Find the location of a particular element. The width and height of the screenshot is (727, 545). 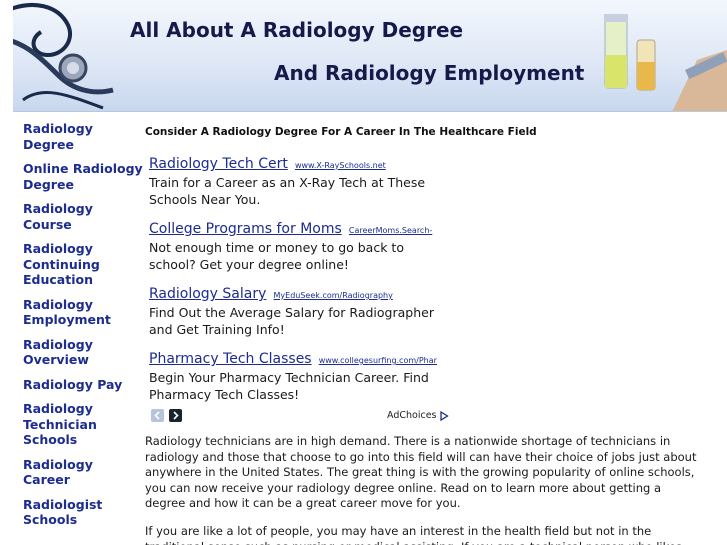

medicine-vials-image is located at coordinates (665, 62).